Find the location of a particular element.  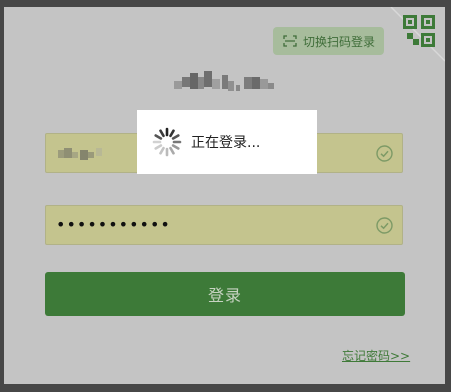

switch-to-qr-login-button: 切换扫码登录 is located at coordinates (328, 41).